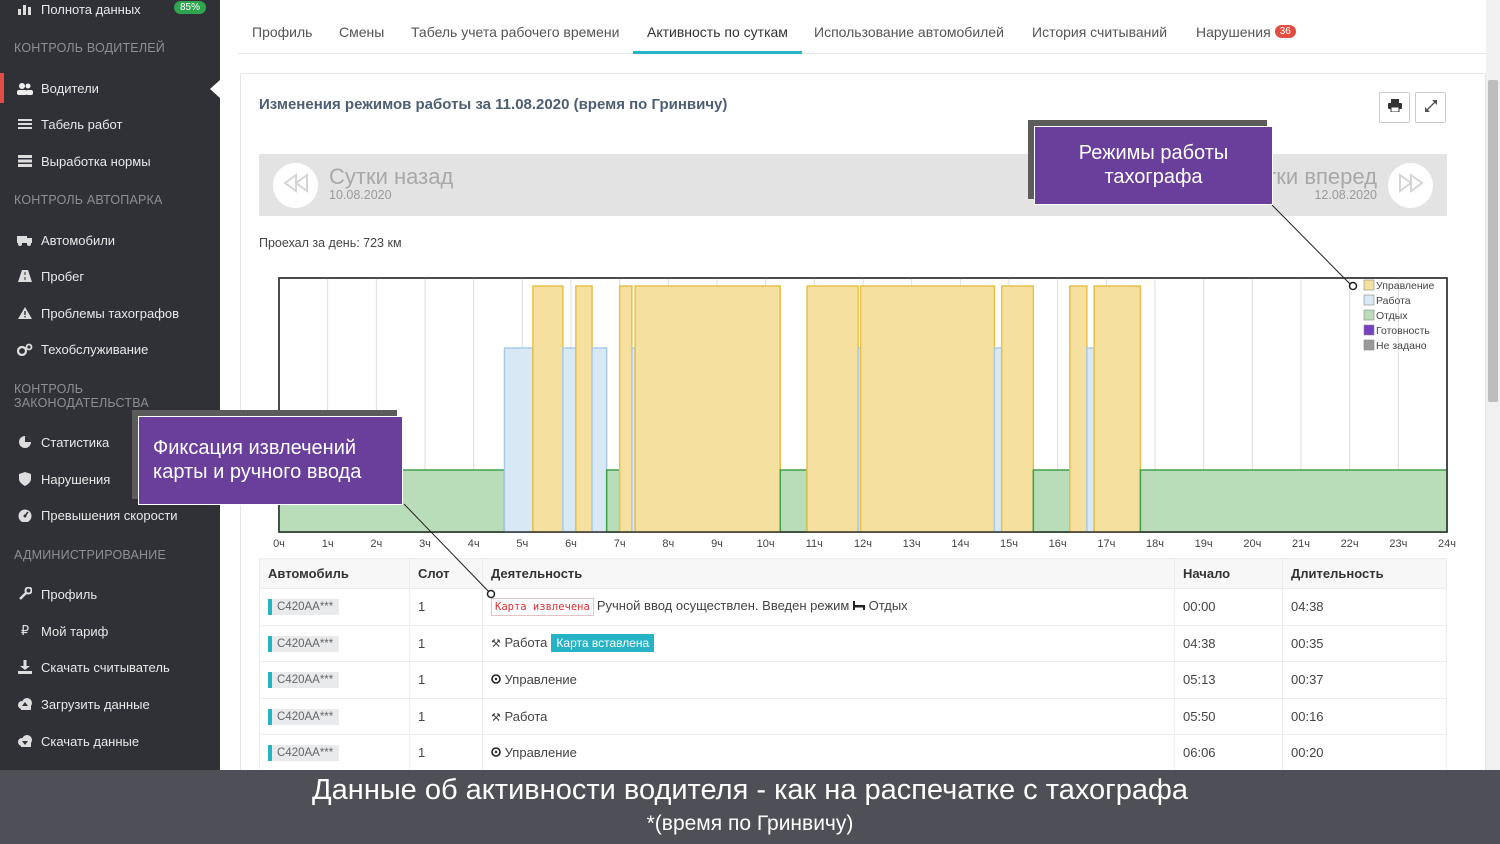 Image resolution: width=1500 pixels, height=844 pixels. Describe the element at coordinates (1353, 286) in the screenshot. I see `modes-callout-dot` at that location.